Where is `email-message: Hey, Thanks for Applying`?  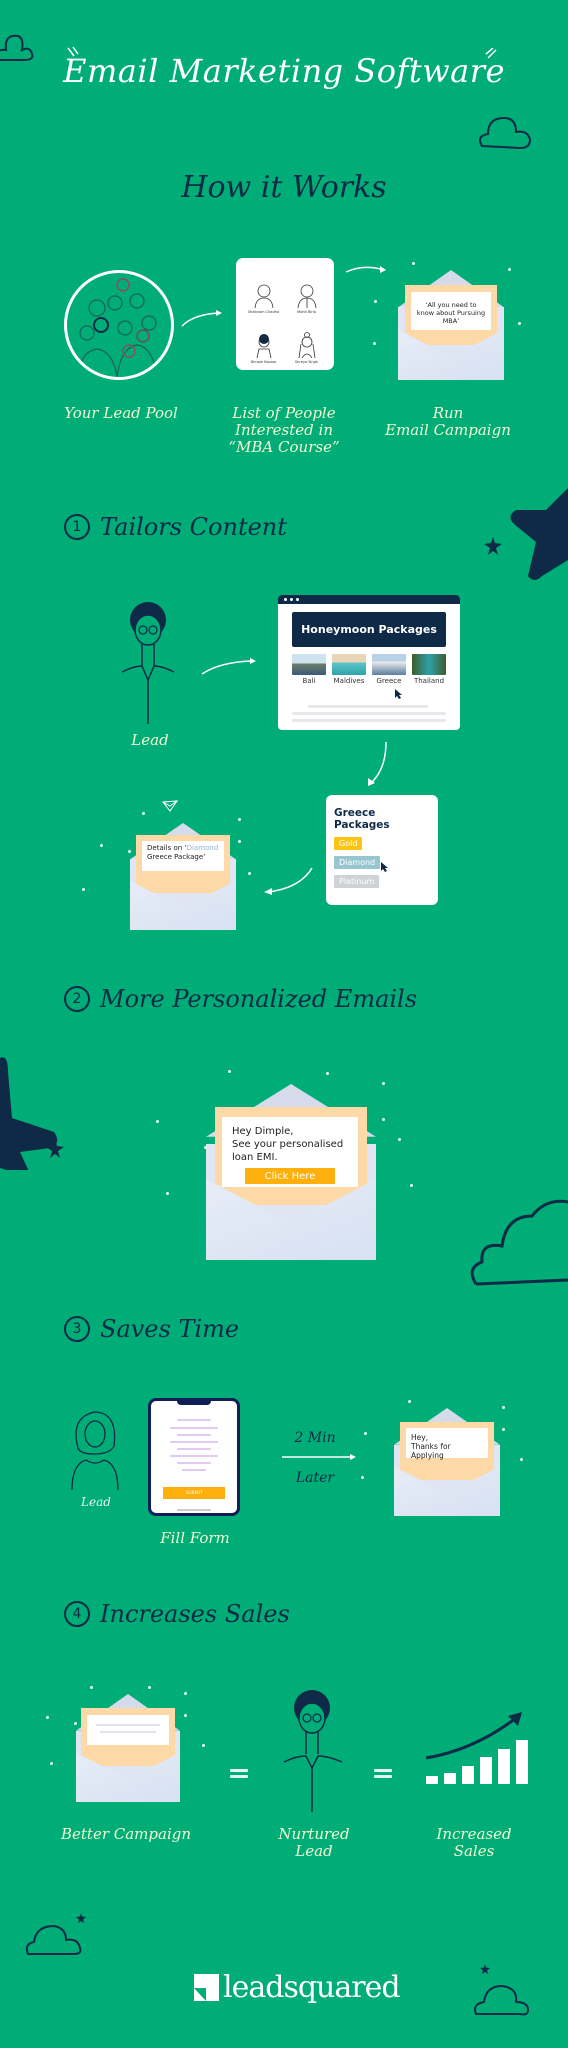 email-message: Hey, Thanks for Applying is located at coordinates (447, 1444).